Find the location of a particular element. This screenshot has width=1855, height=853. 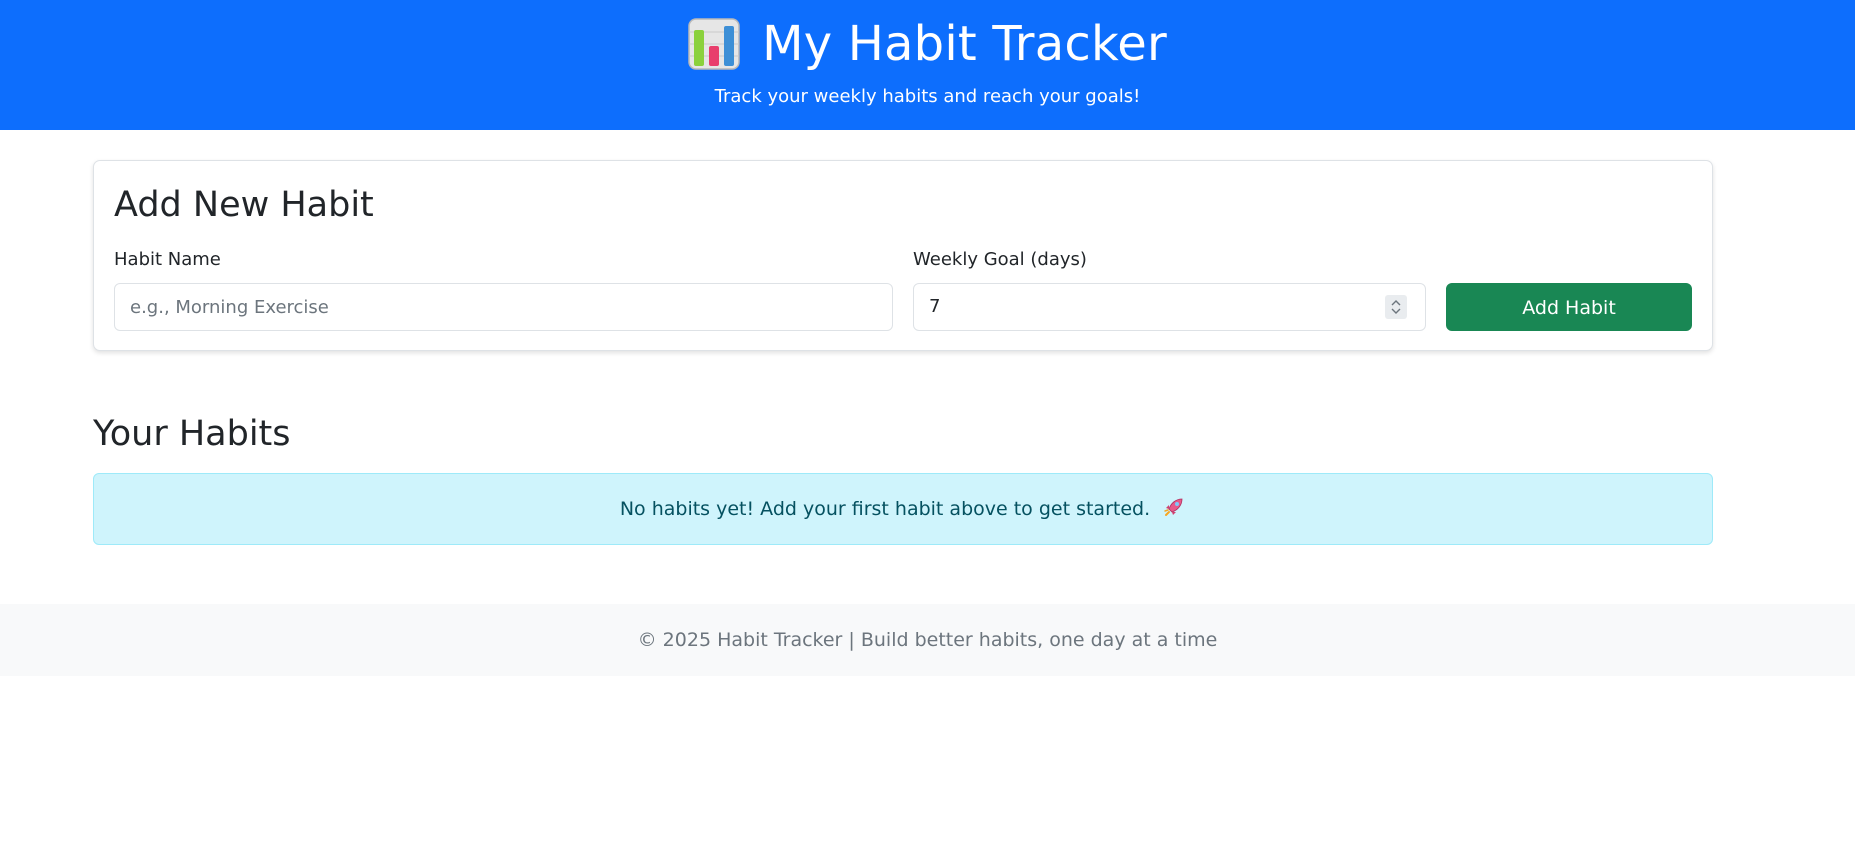

add-habit-button: Add Habit is located at coordinates (1569, 307).